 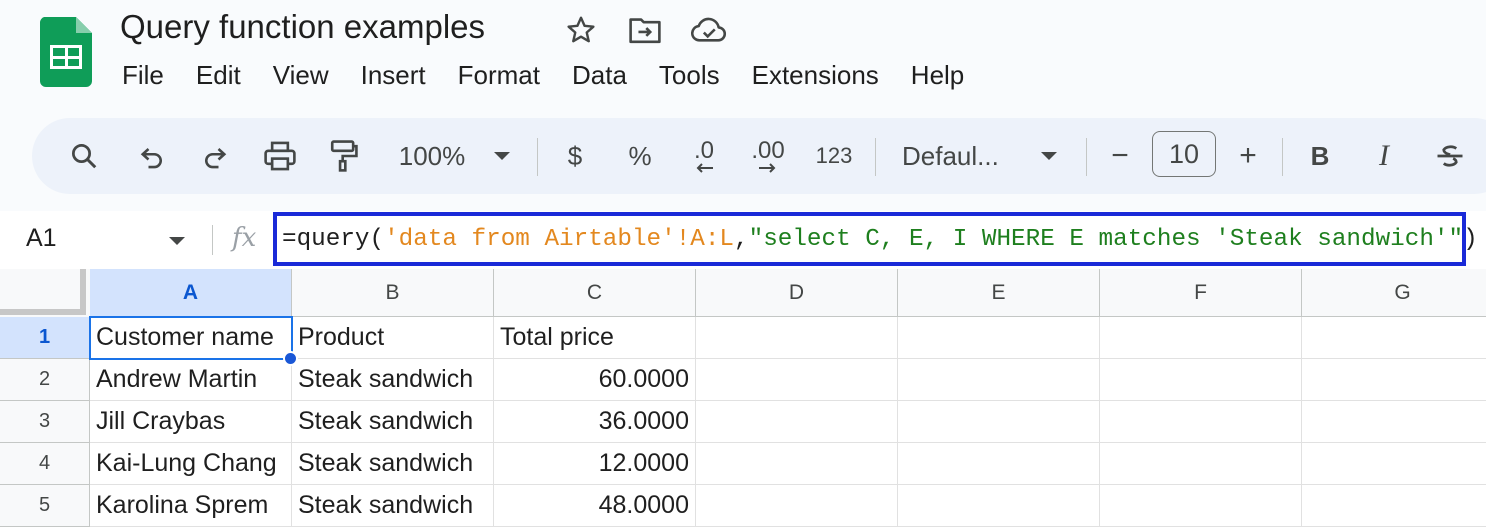 I want to click on cell-d2, so click(x=797, y=380).